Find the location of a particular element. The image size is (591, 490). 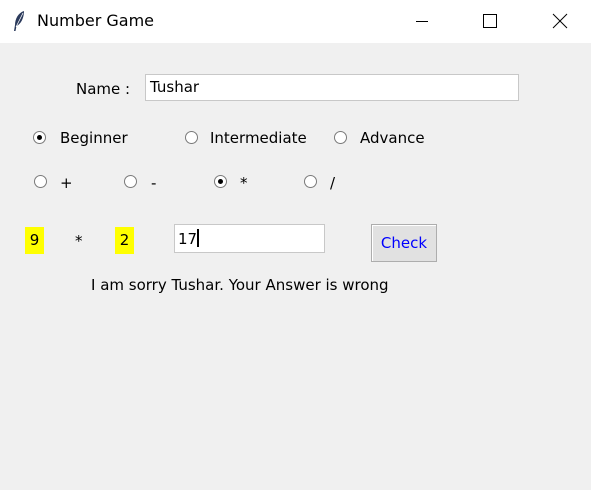

operator-sign: * is located at coordinates (79, 241).